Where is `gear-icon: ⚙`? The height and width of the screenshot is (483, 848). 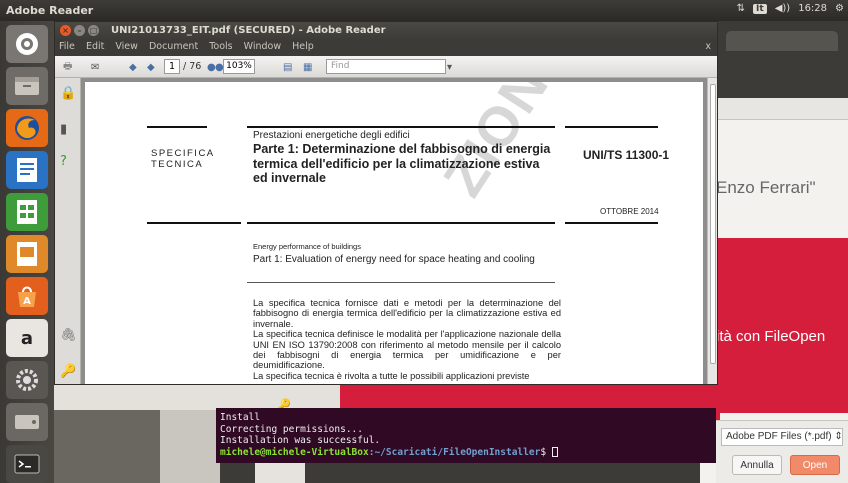
gear-icon: ⚙ is located at coordinates (839, 8).